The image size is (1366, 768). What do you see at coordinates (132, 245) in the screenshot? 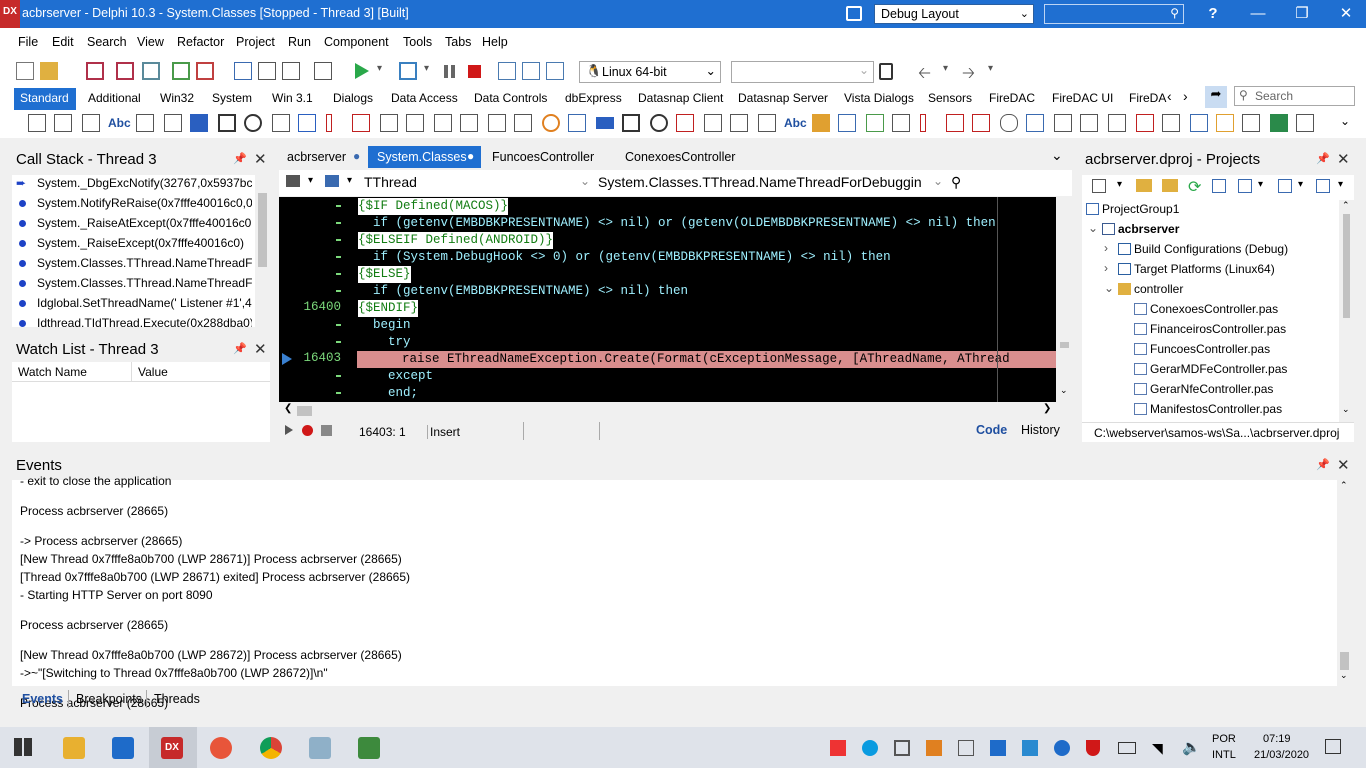
I see `callstack-row: System._RaiseExcept(0x7fffe40016c0)` at bounding box center [132, 245].